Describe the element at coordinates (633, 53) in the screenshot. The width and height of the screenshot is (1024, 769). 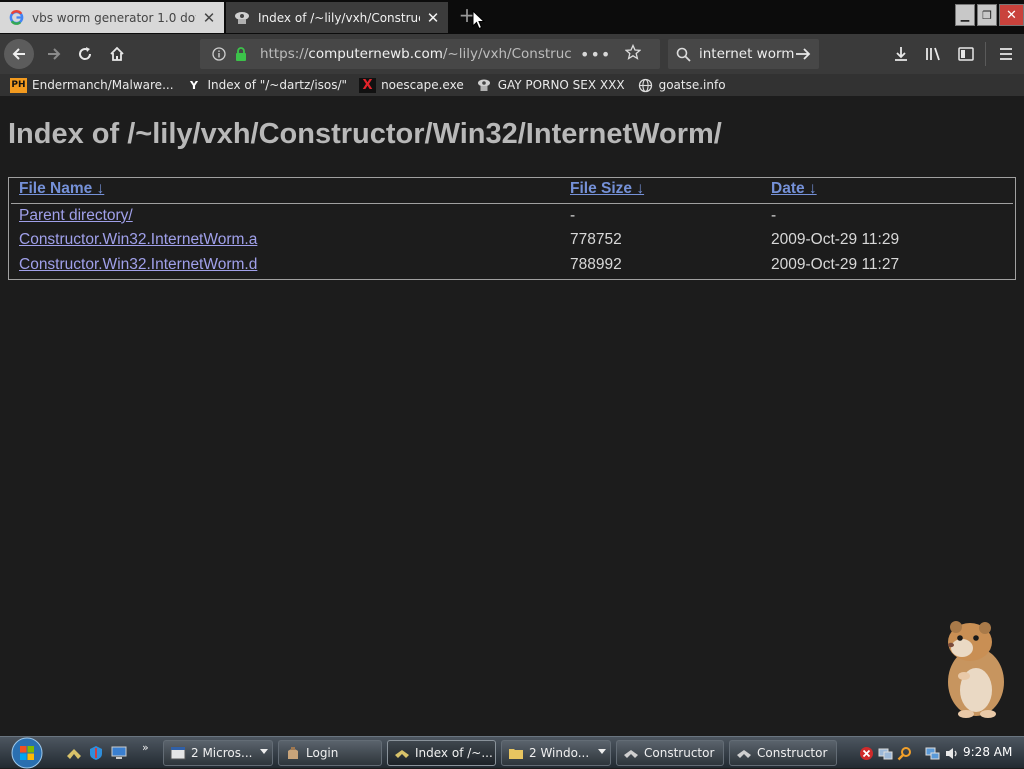
I see `star-icon` at that location.